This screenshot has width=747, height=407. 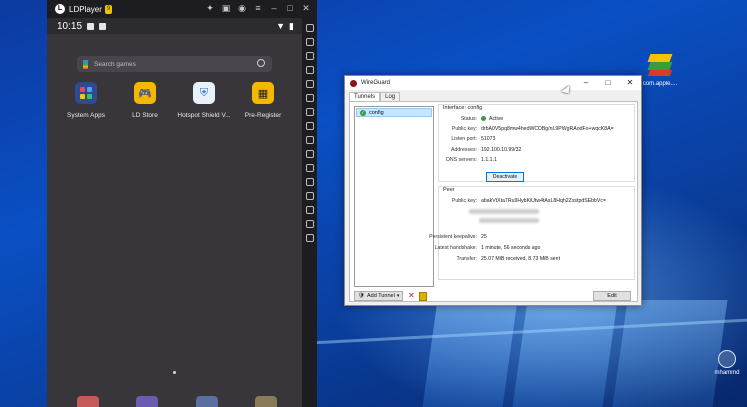 What do you see at coordinates (493, 83) in the screenshot?
I see `wireguard-titlebar: WireGuard – □ ✕` at bounding box center [493, 83].